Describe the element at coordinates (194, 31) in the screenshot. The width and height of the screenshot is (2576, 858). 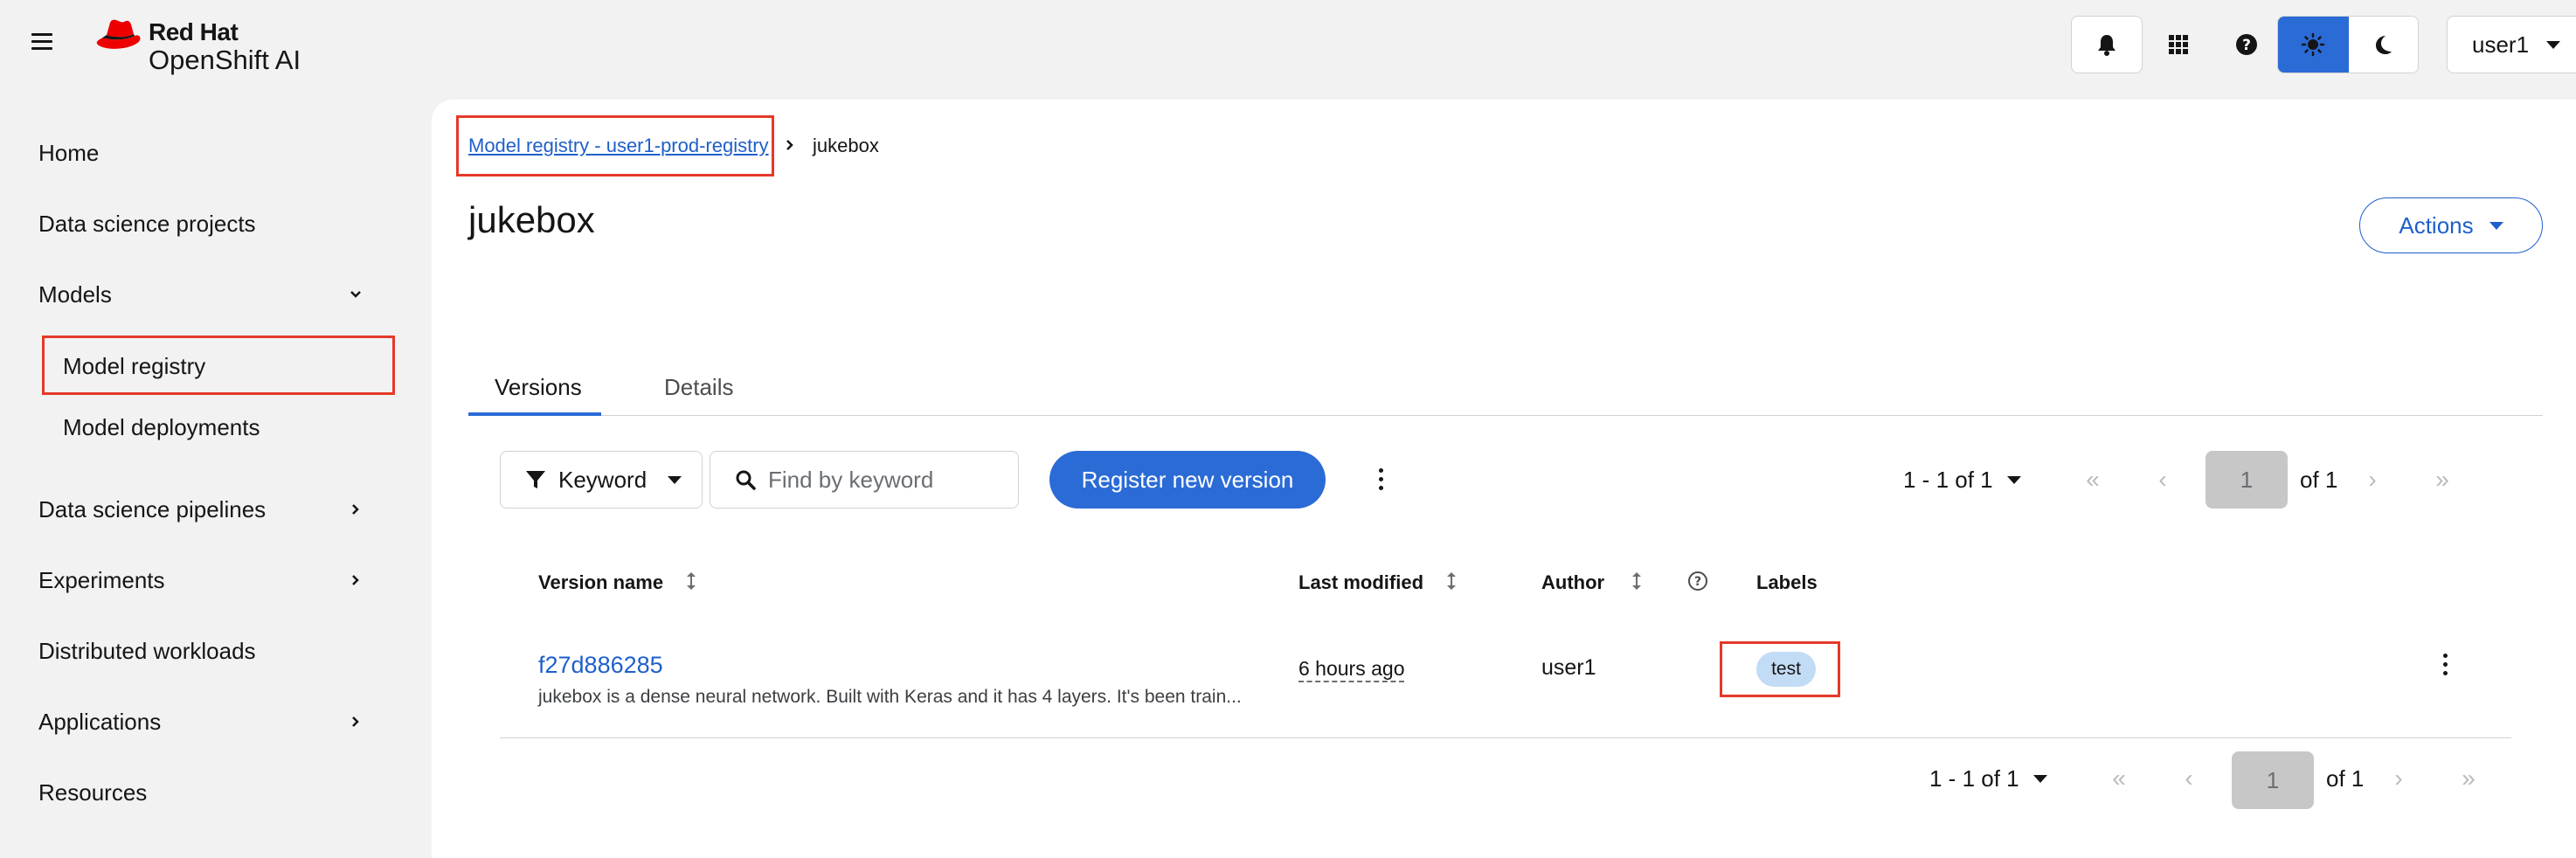
I see `brand-name: Red Hat` at that location.